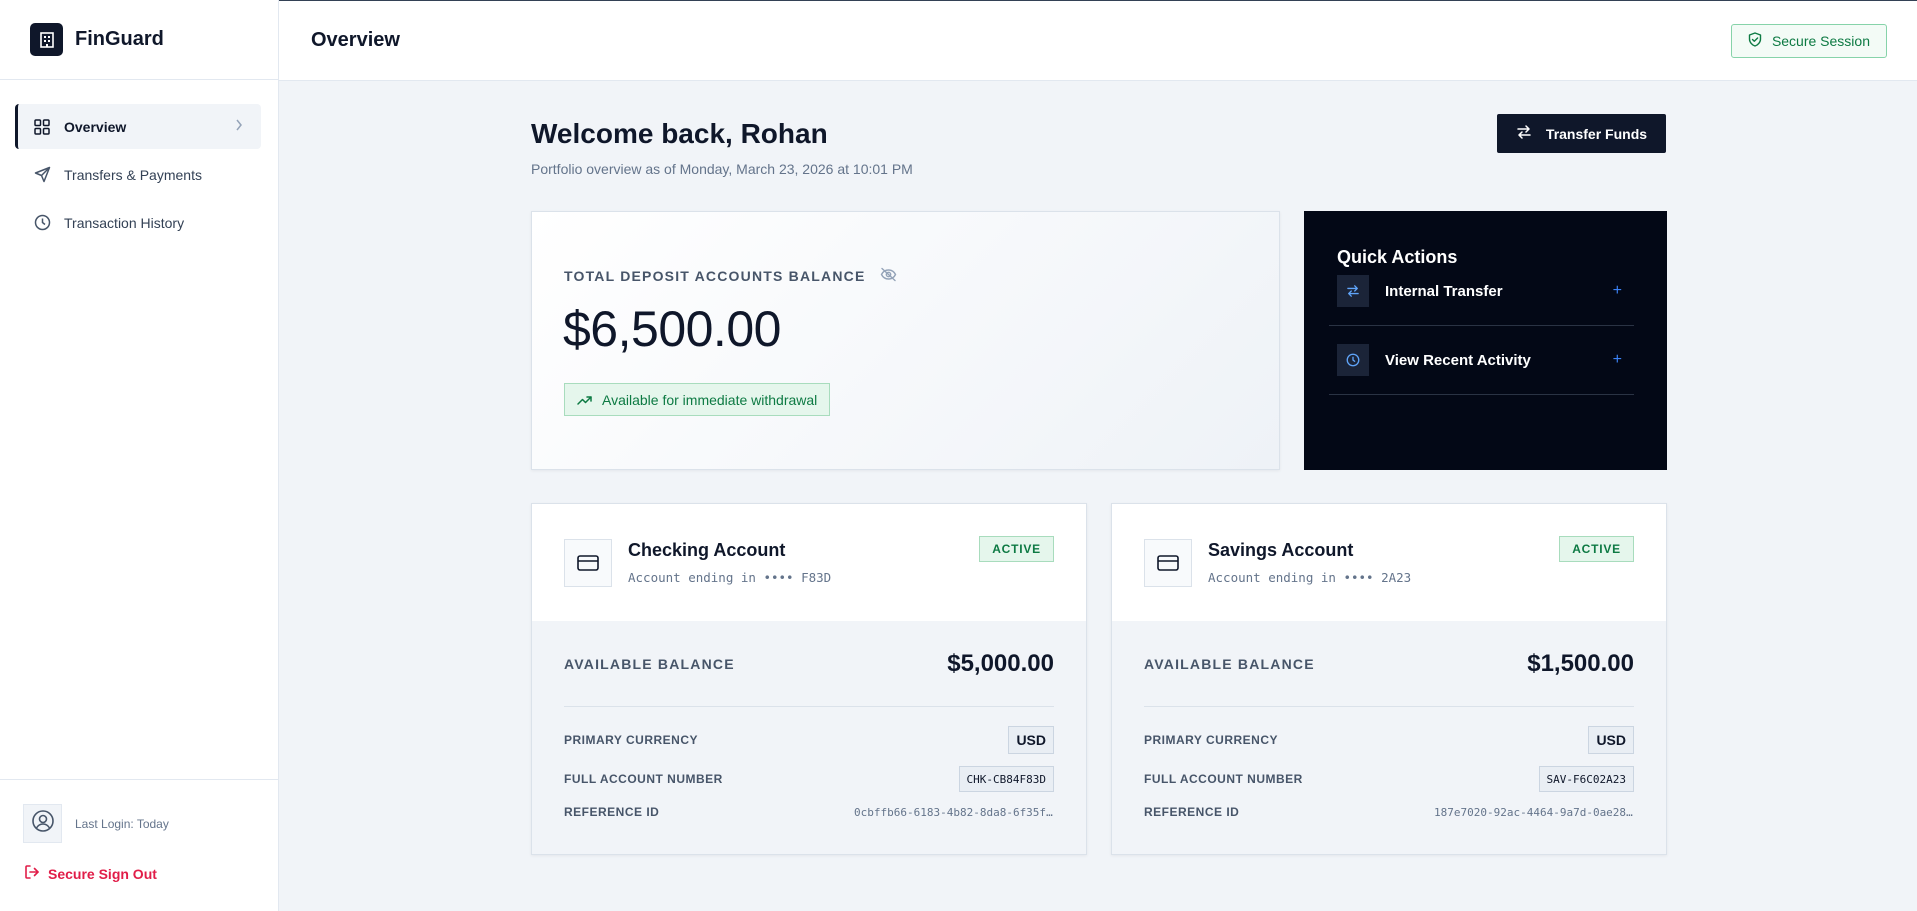 The height and width of the screenshot is (911, 1917). I want to click on building-icon, so click(46, 39).